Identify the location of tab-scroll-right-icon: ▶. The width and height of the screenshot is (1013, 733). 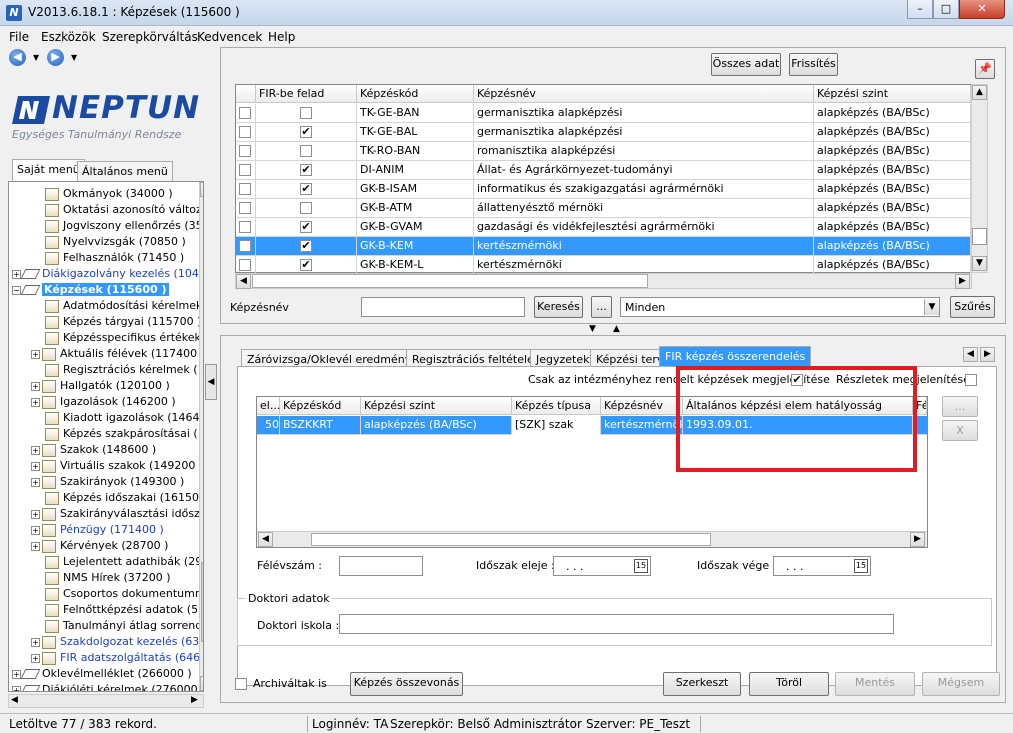
(987, 354).